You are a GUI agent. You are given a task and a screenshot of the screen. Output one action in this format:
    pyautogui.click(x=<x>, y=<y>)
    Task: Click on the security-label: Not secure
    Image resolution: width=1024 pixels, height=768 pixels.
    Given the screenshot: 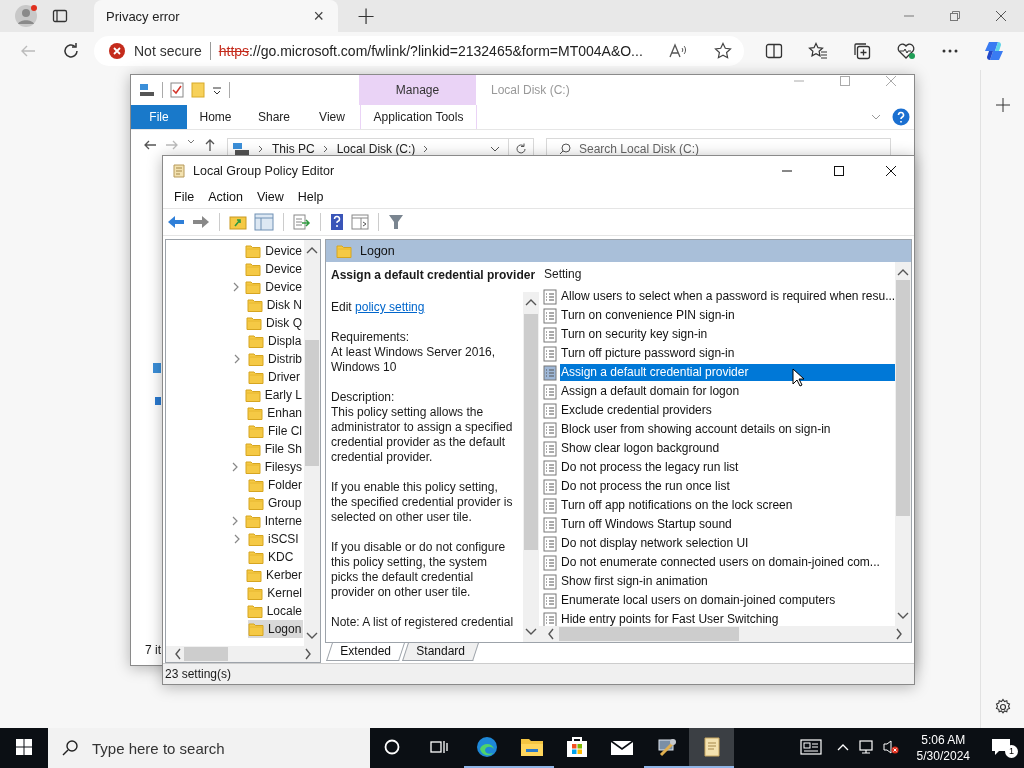 What is the action you would take?
    pyautogui.click(x=168, y=51)
    